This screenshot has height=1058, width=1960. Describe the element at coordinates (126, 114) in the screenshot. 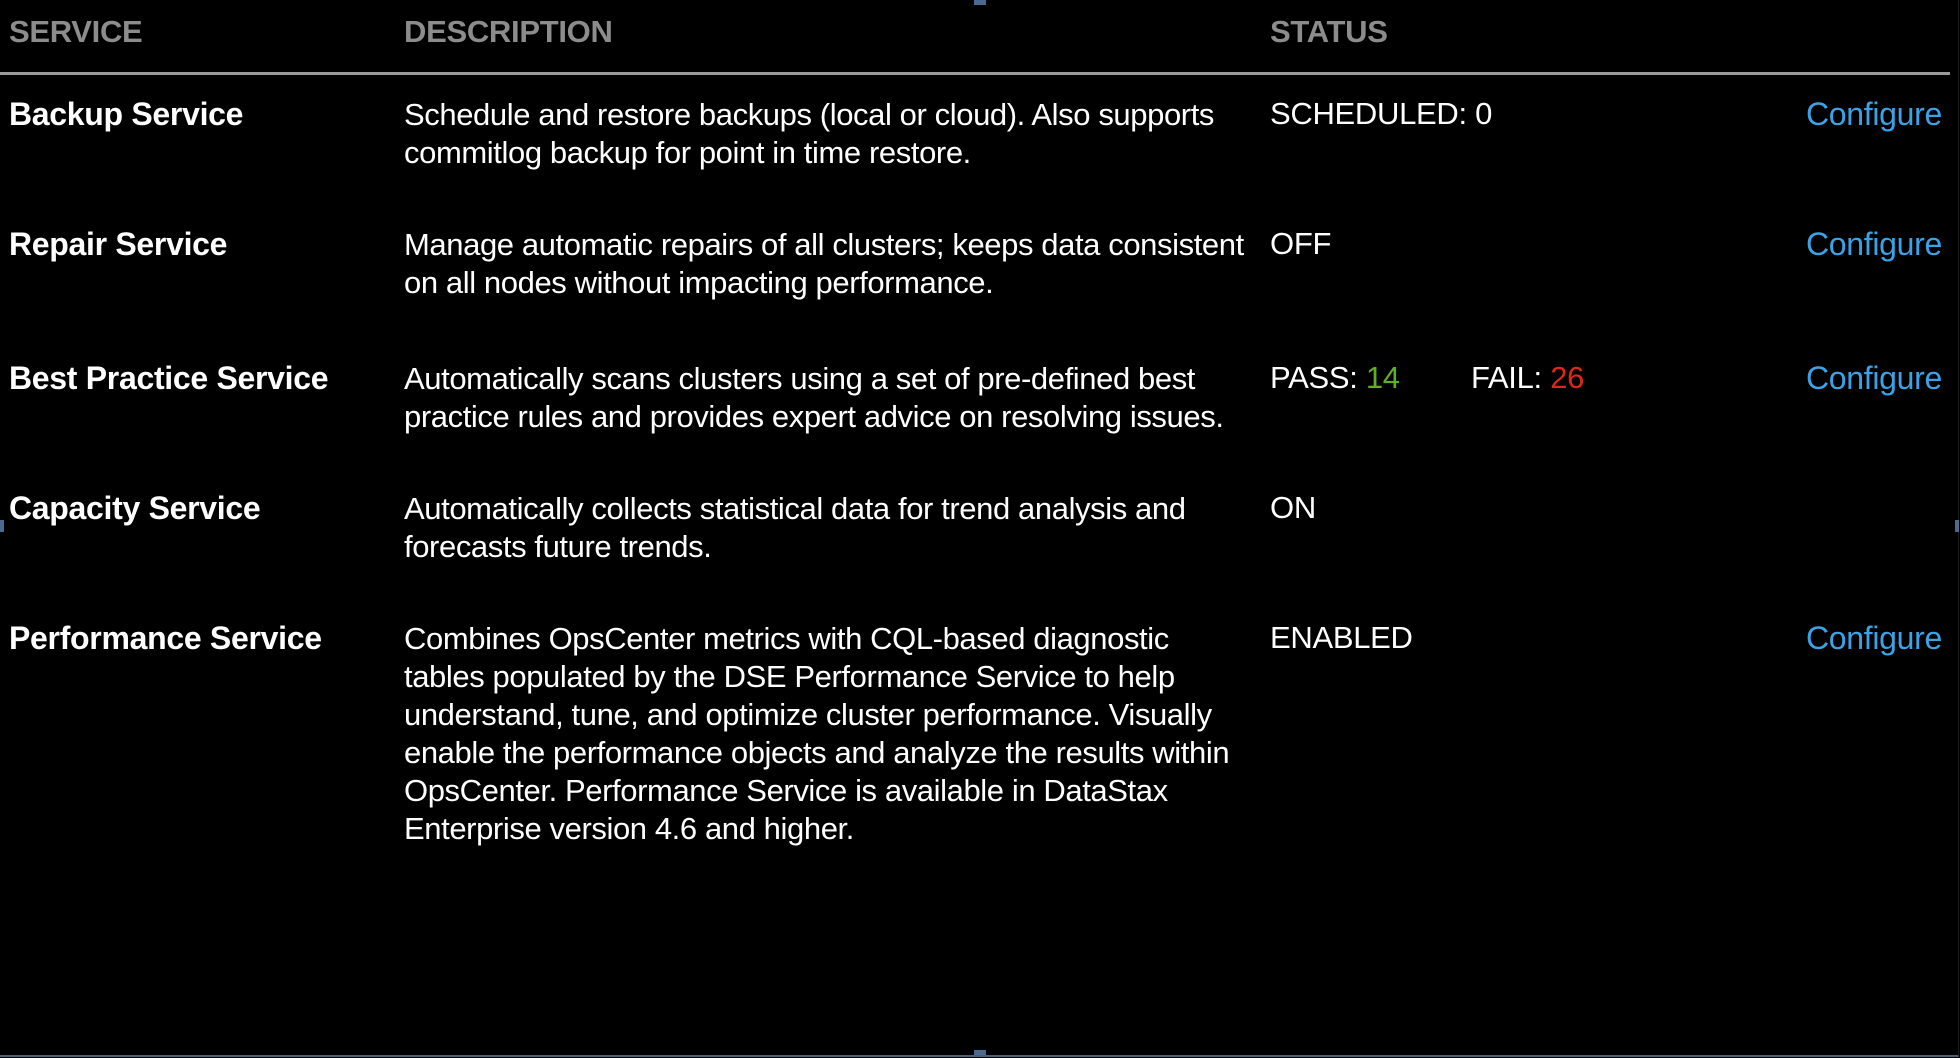

I see `service-name: Backup Service` at that location.